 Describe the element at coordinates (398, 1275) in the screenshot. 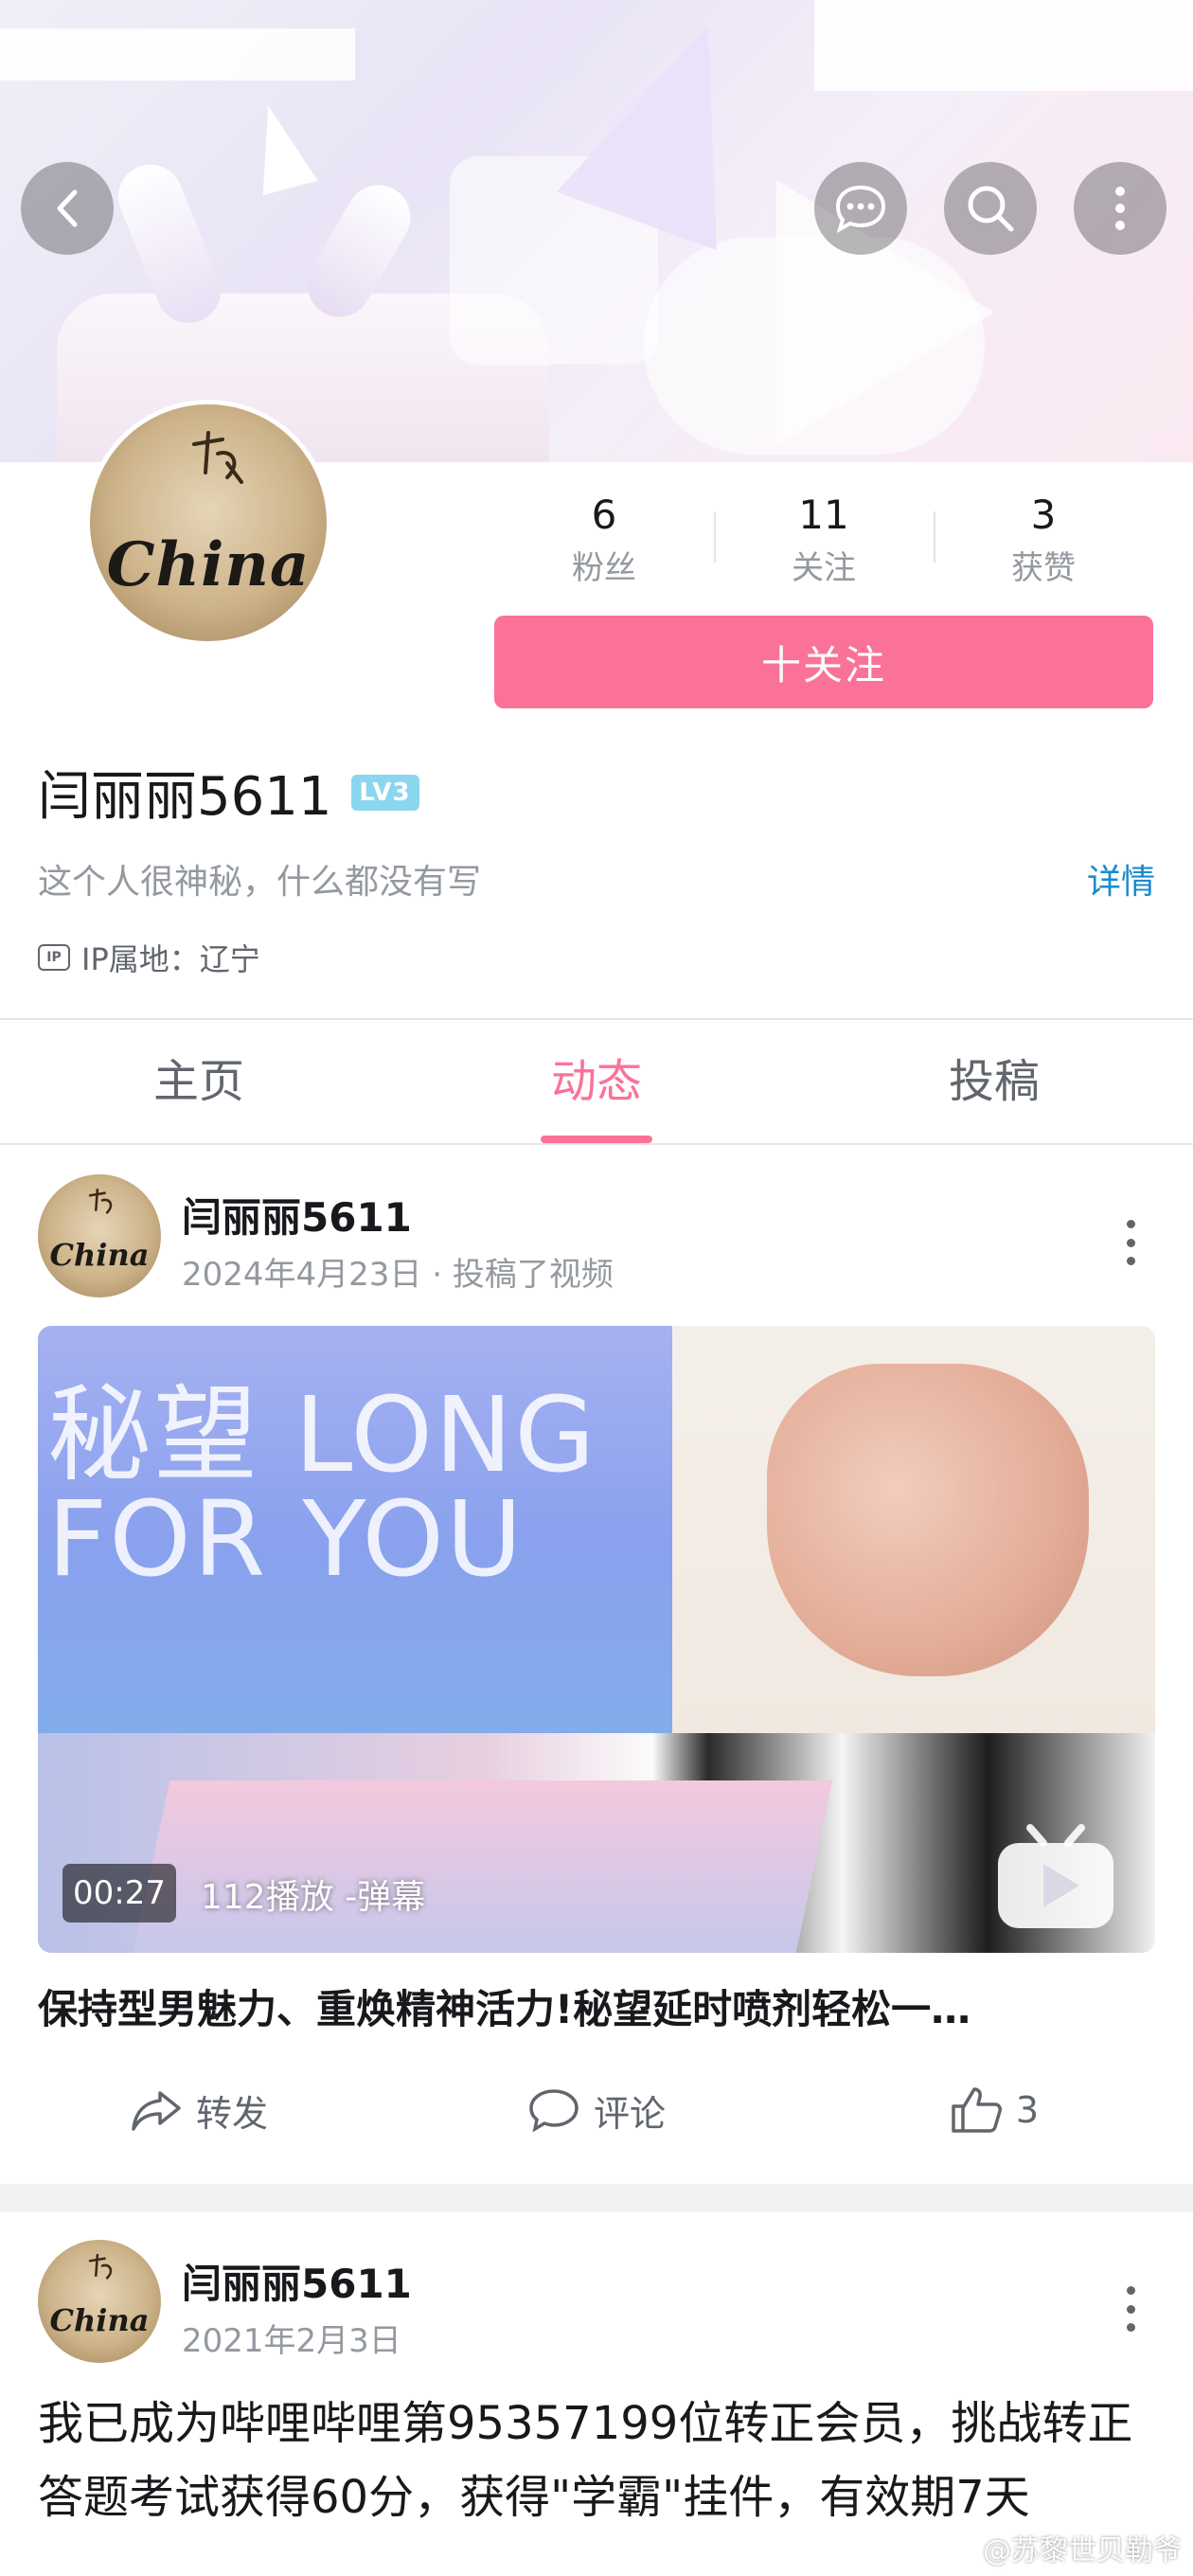

I see `post-meta: 2024年4月23日 · 投稿了视频` at that location.